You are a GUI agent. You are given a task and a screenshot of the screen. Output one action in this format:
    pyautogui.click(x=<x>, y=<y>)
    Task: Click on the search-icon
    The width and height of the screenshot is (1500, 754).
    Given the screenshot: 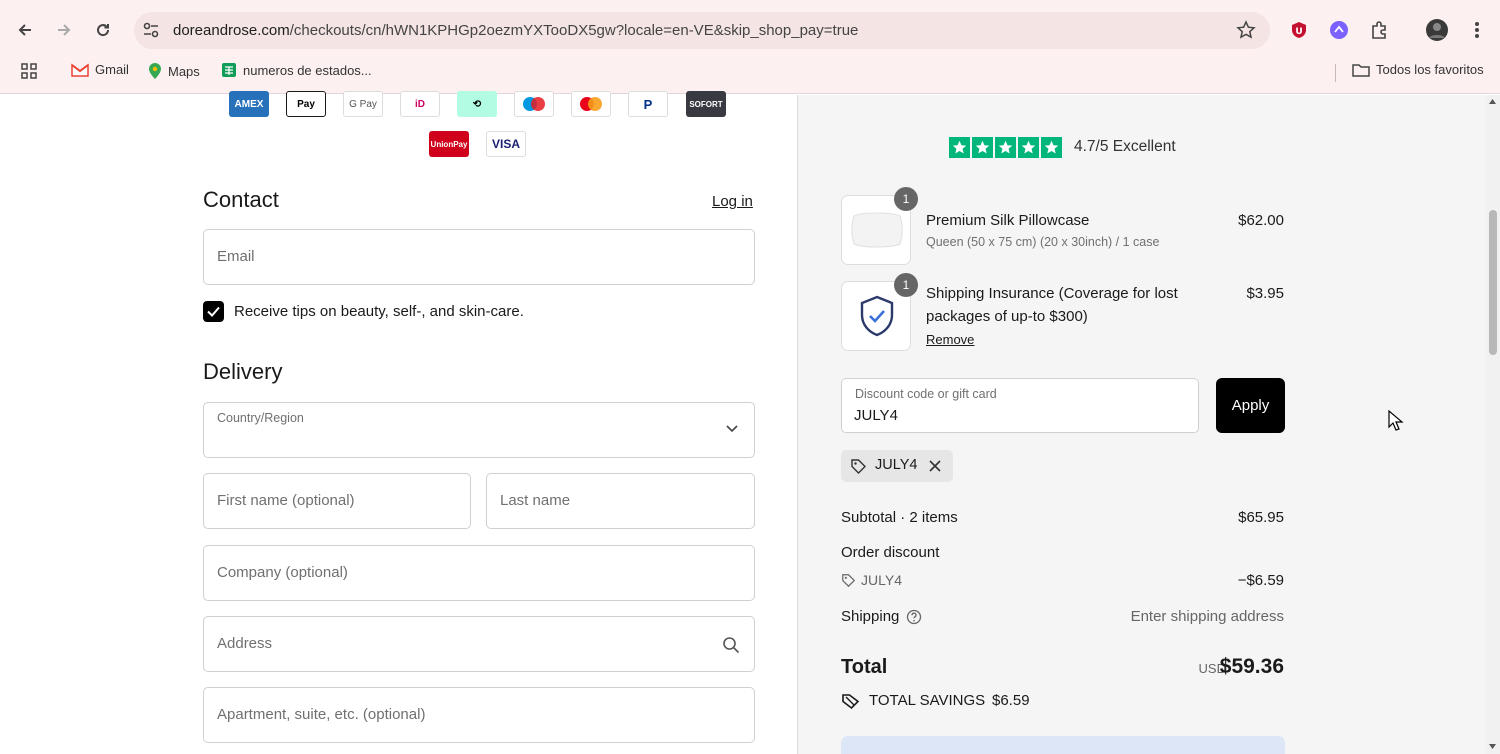 What is the action you would take?
    pyautogui.click(x=731, y=645)
    